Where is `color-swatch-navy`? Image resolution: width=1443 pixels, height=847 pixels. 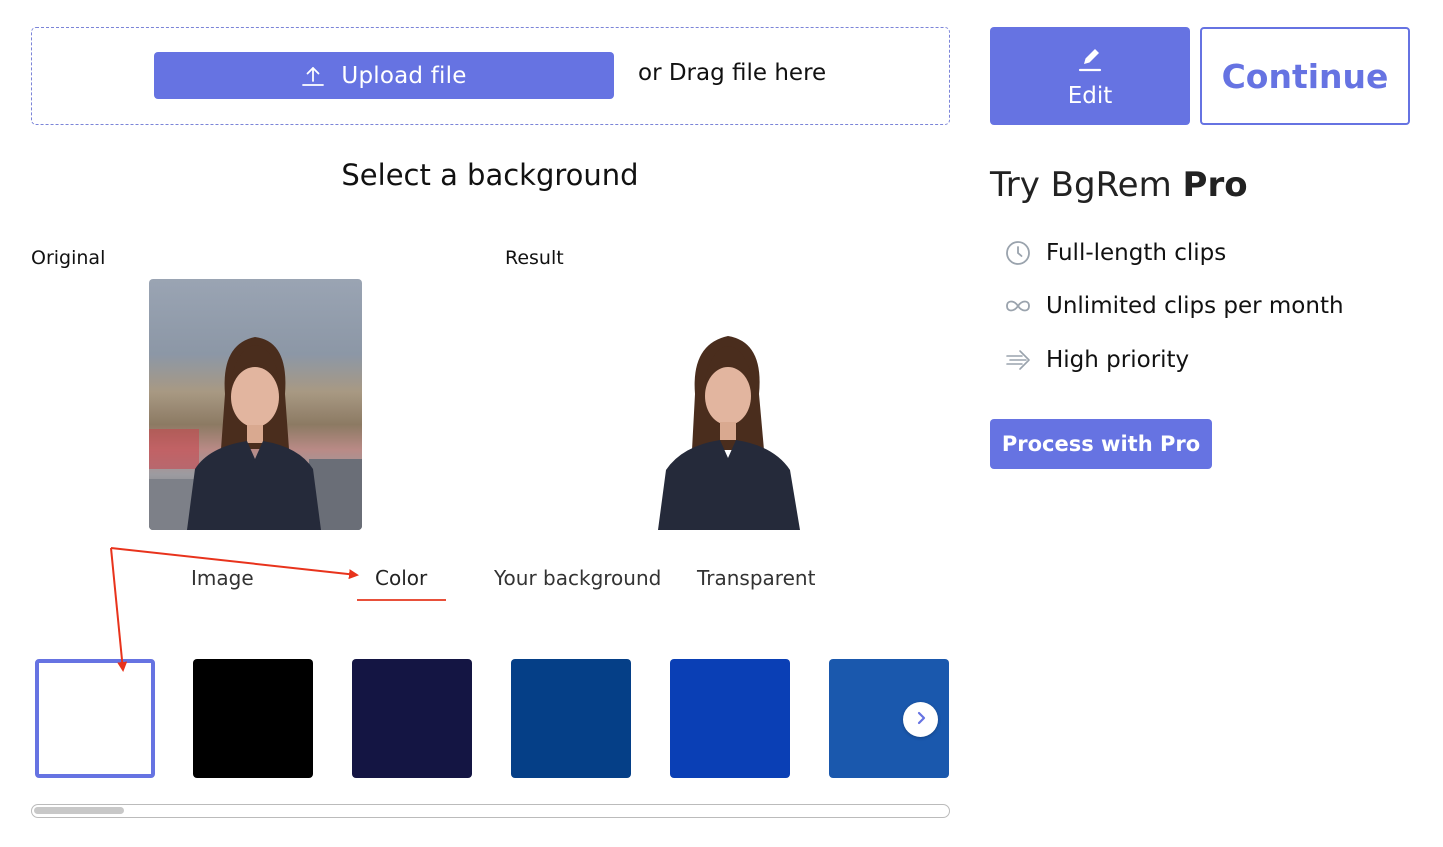
color-swatch-navy is located at coordinates (412, 718).